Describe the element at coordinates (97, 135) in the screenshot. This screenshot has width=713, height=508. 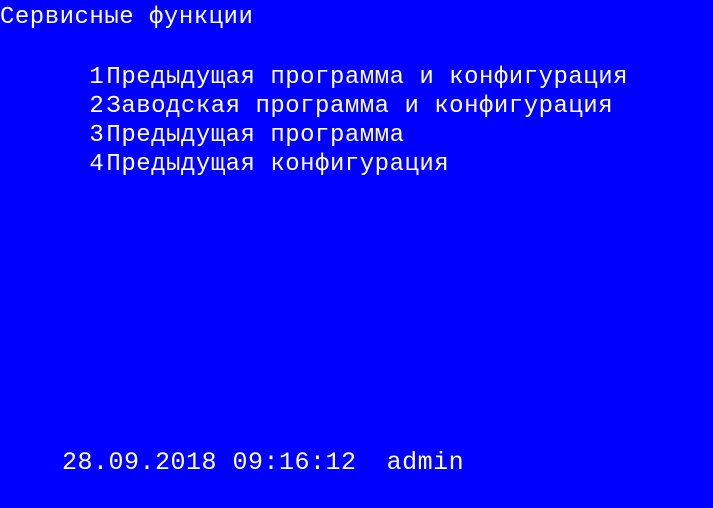
I see `menu-item-number: 3` at that location.